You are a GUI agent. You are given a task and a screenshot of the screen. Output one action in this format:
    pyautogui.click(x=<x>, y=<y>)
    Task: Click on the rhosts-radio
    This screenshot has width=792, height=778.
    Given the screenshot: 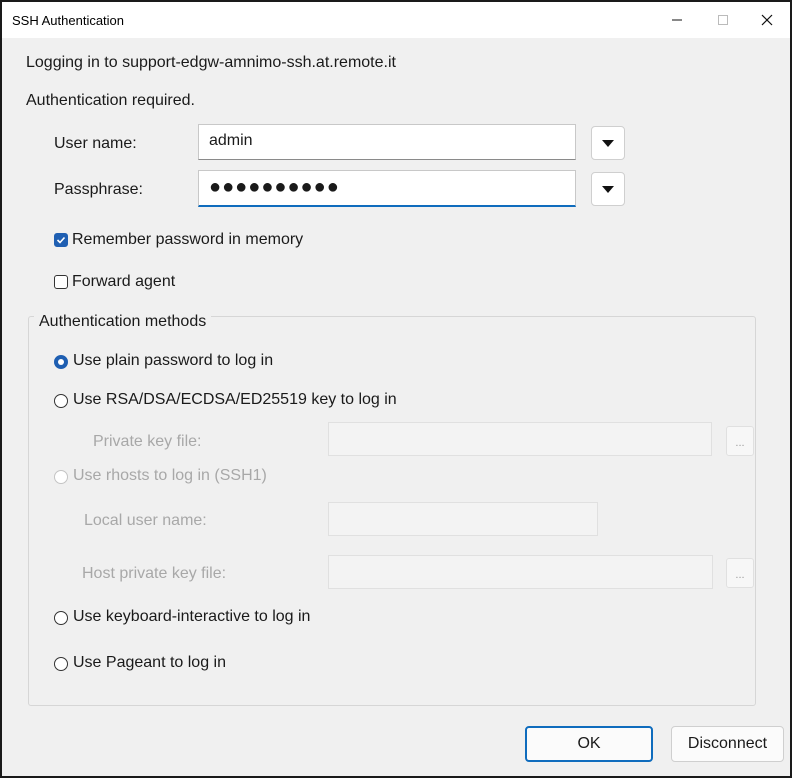 What is the action you would take?
    pyautogui.click(x=61, y=477)
    